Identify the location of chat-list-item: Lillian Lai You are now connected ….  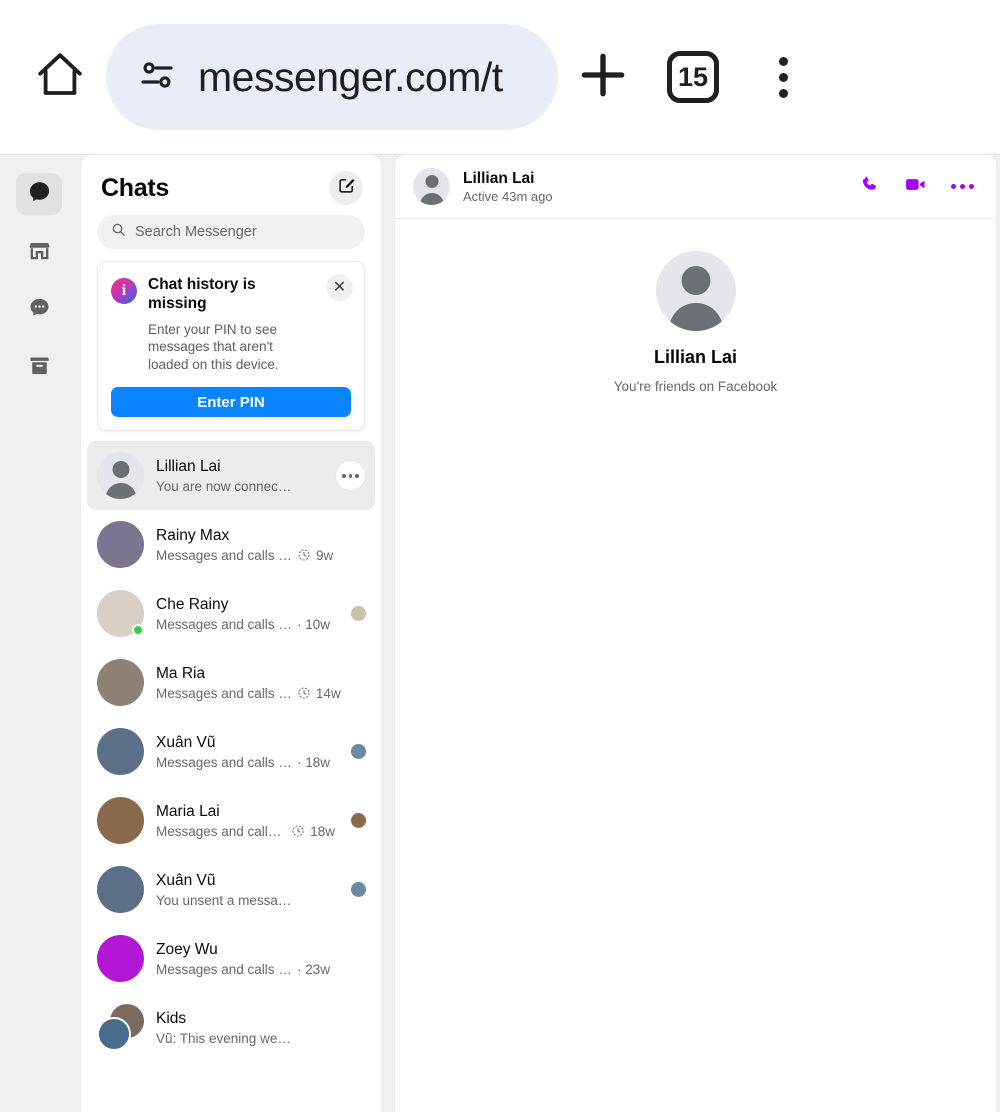
(231, 476).